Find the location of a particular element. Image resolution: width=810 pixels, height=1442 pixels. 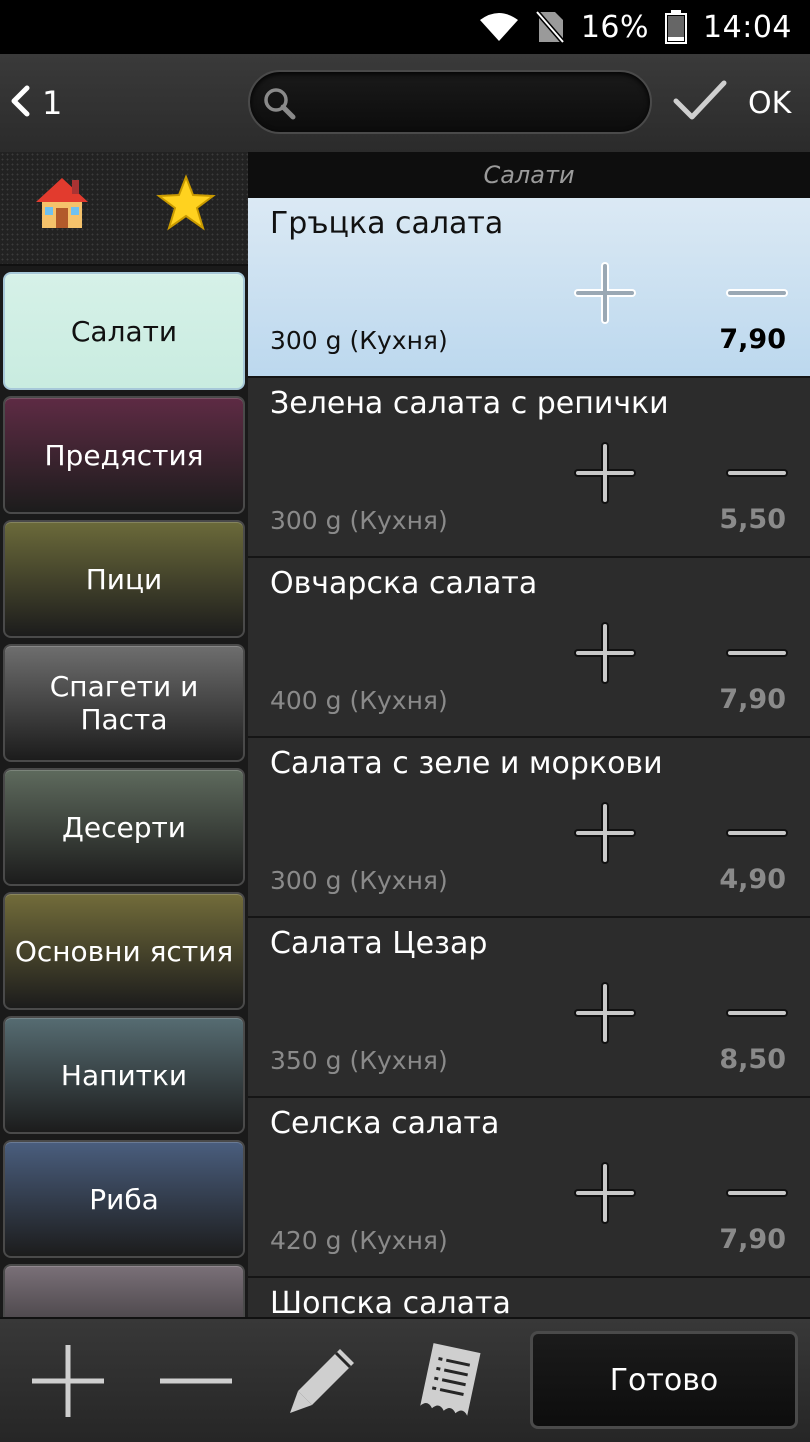

item-price: 5,50 is located at coordinates (752, 519).